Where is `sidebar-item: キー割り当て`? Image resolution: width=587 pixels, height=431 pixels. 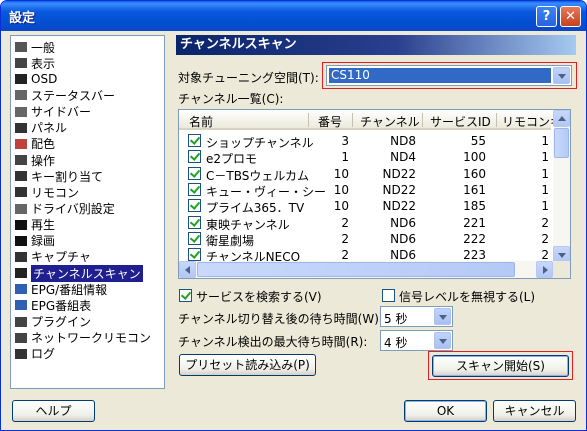
sidebar-item: キー割り当て is located at coordinates (88, 176).